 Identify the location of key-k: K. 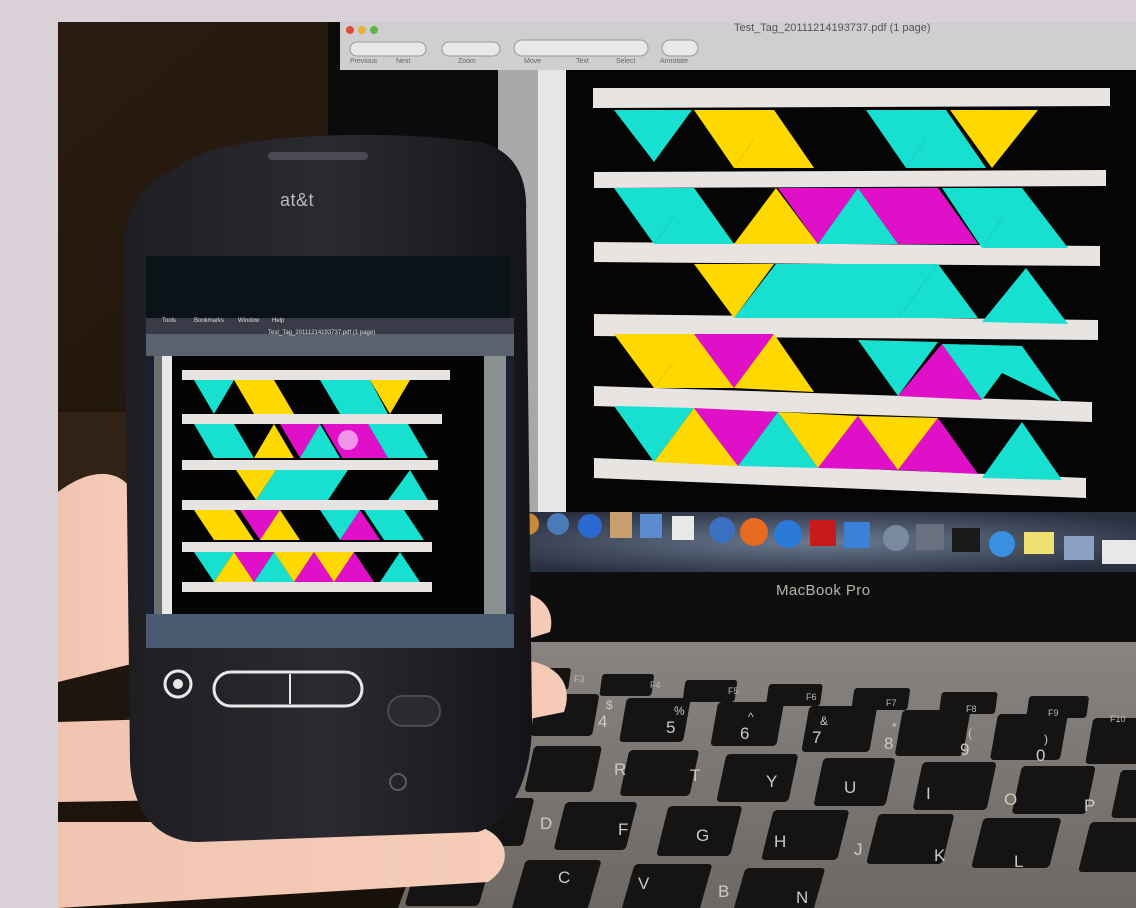
(940, 855).